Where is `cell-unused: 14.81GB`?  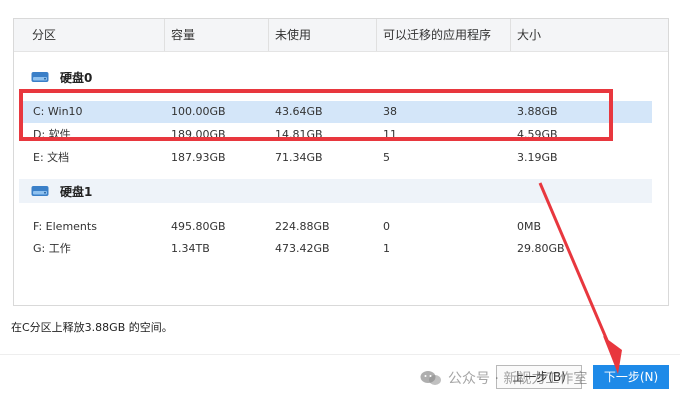
cell-unused: 14.81GB is located at coordinates (299, 134).